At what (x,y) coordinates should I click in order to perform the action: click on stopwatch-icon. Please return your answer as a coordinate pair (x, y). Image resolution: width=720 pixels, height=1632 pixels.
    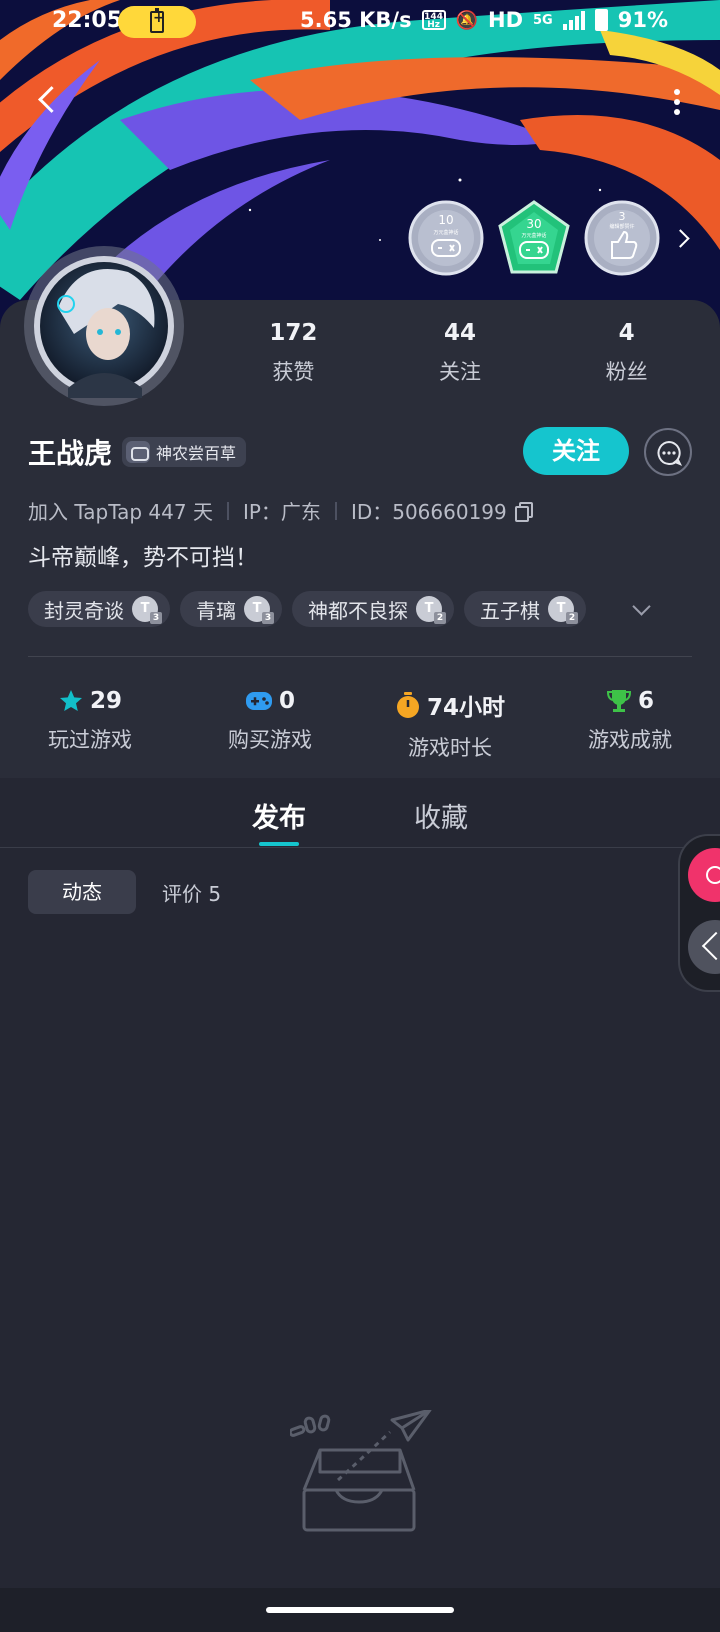
    Looking at the image, I should click on (407, 705).